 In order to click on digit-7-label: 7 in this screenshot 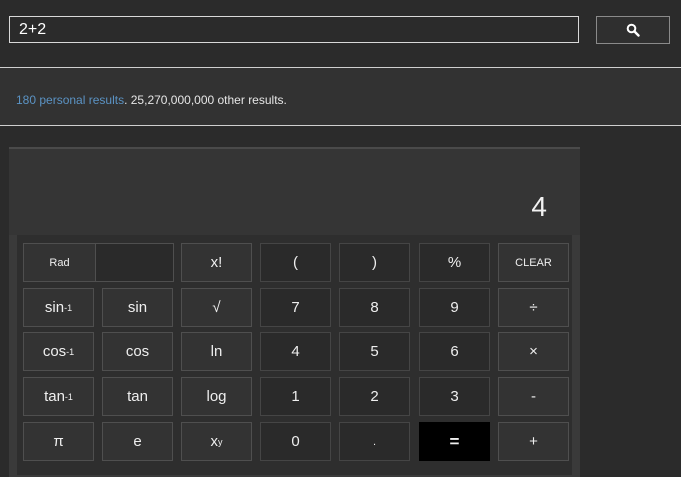, I will do `click(295, 307)`.